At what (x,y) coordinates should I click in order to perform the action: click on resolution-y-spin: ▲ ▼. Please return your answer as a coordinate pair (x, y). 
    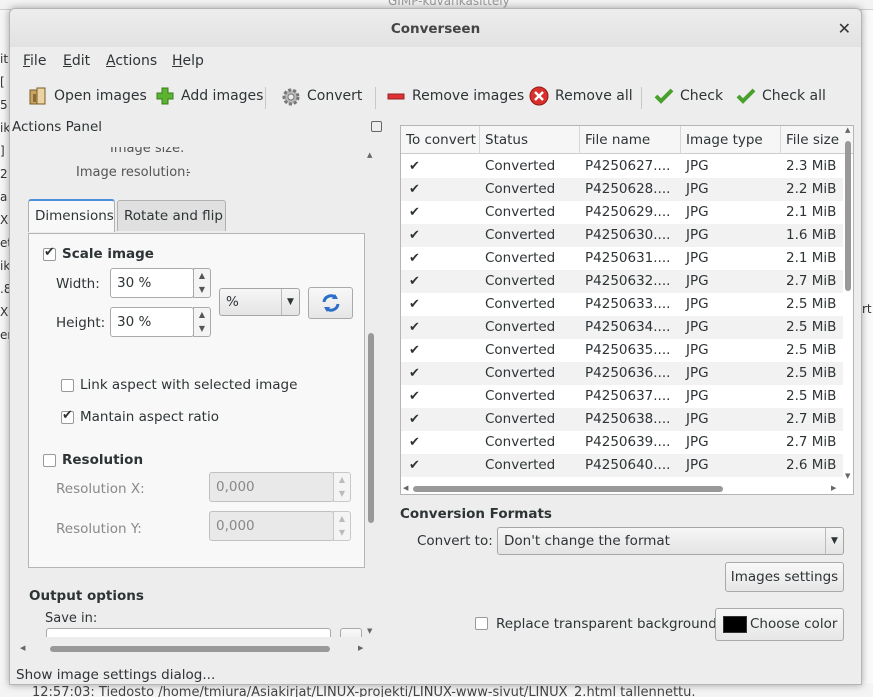
    Looking at the image, I should click on (342, 526).